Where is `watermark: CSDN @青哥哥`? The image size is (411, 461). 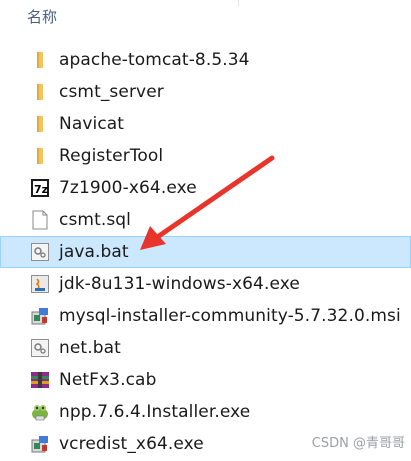
watermark: CSDN @青哥哥 is located at coordinates (358, 443).